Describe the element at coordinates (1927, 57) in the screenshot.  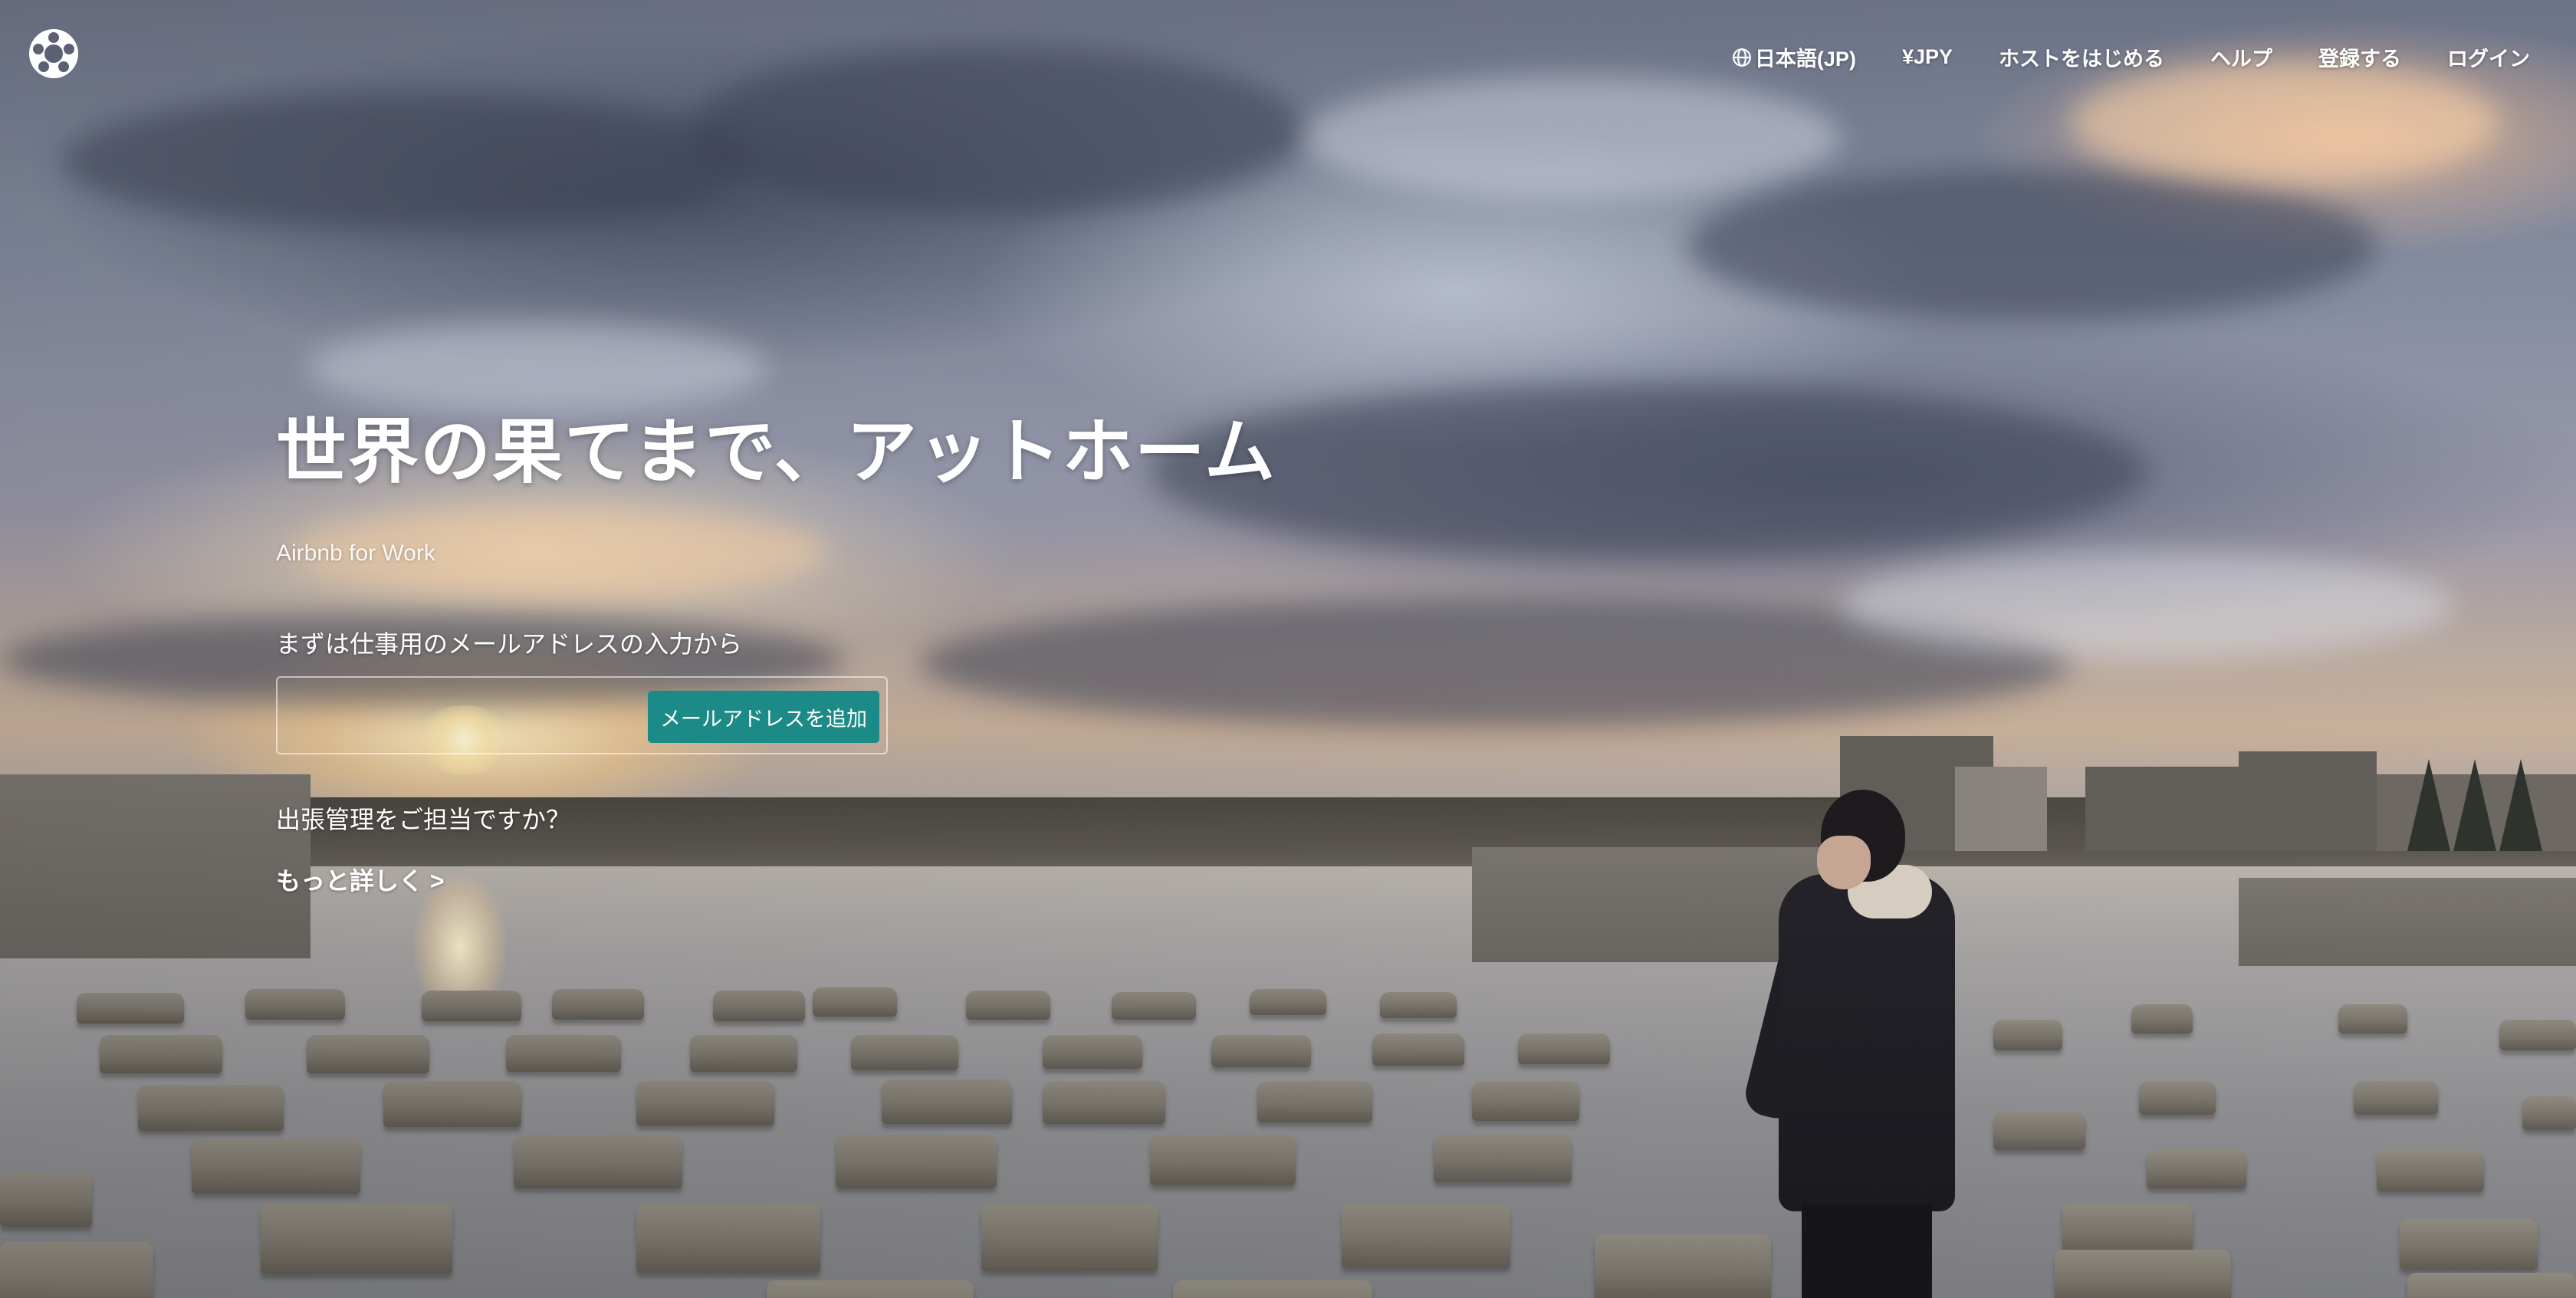
I see `currency-selector: ¥JPY` at that location.